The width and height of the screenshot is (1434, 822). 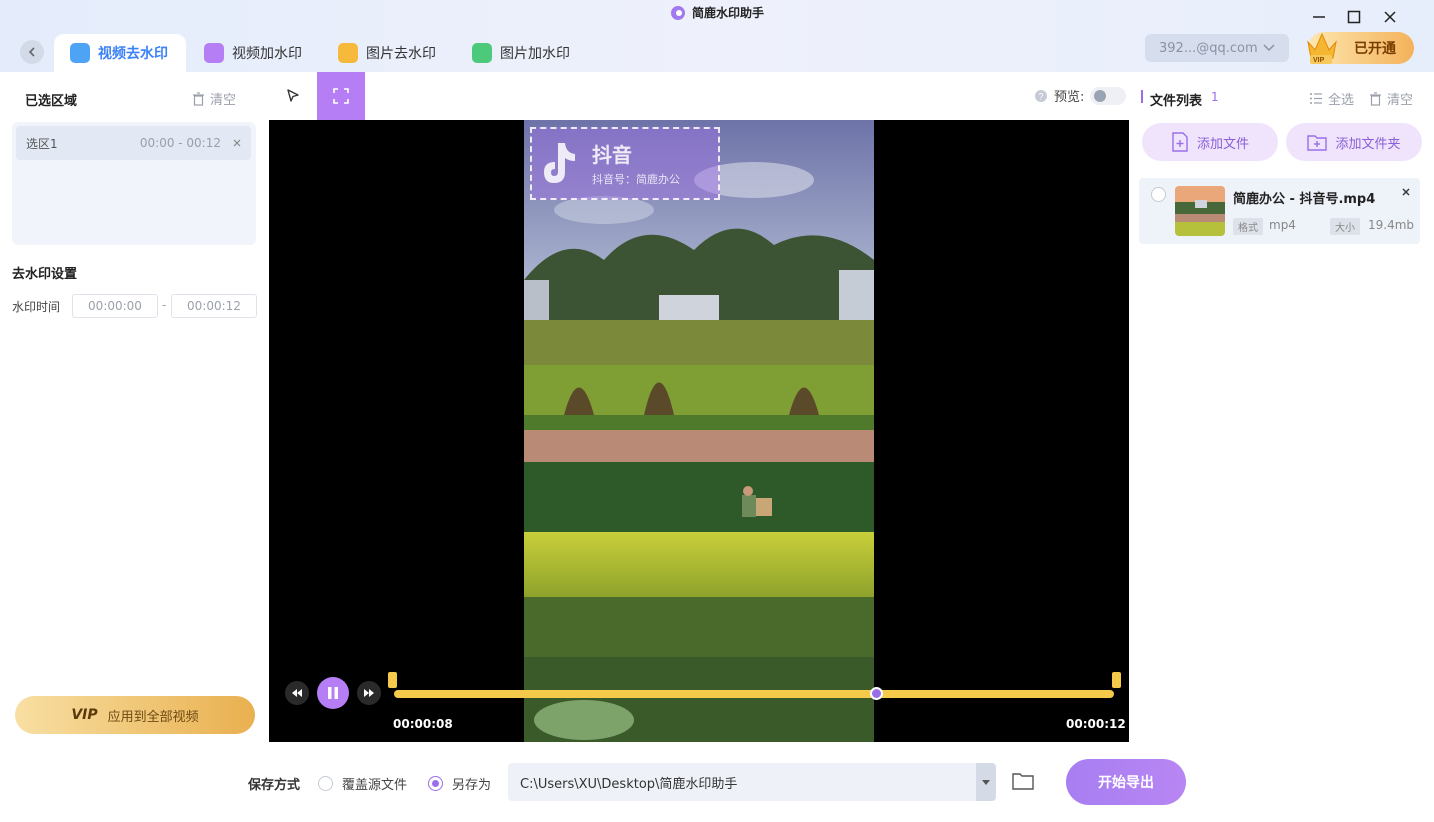 What do you see at coordinates (754, 694) in the screenshot?
I see `timeline-track` at bounding box center [754, 694].